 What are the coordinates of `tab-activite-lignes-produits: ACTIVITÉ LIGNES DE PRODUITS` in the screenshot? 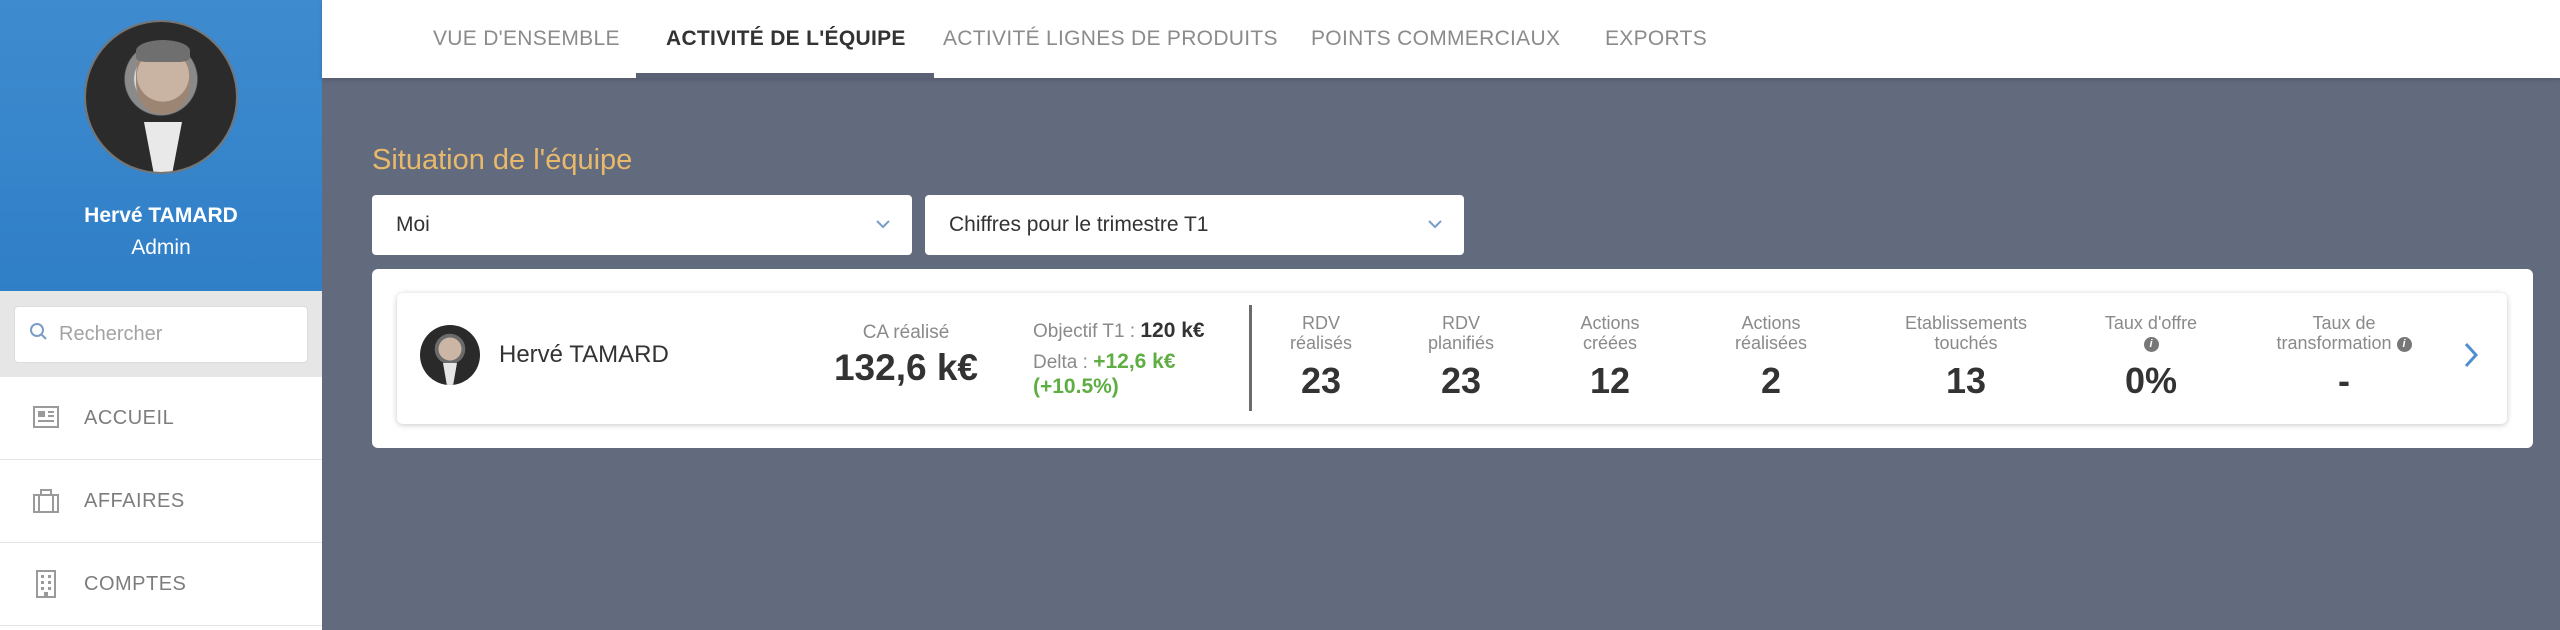 It's located at (1110, 39).